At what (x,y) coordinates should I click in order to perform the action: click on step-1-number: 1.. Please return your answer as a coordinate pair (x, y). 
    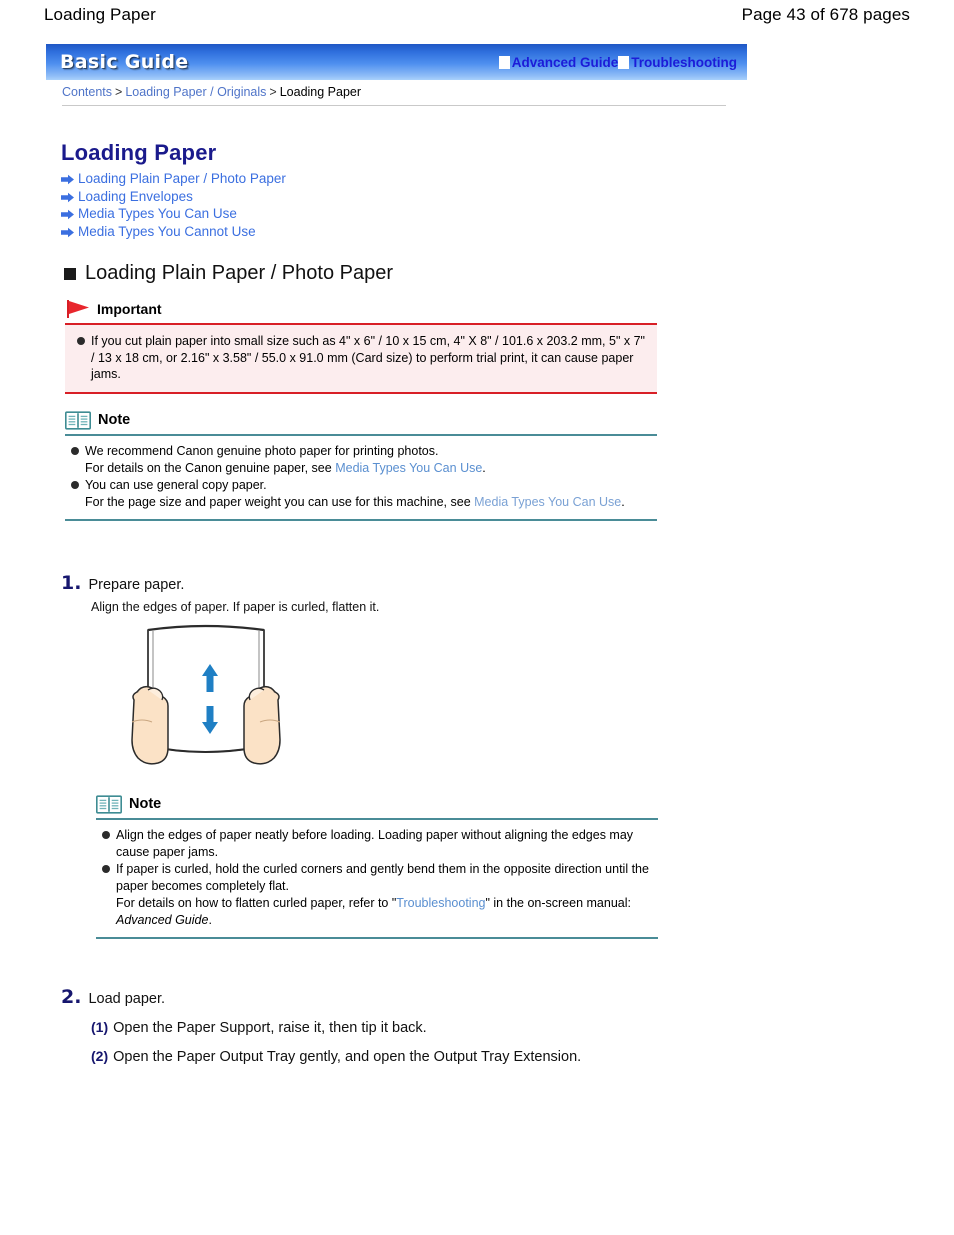
    Looking at the image, I should click on (71, 583).